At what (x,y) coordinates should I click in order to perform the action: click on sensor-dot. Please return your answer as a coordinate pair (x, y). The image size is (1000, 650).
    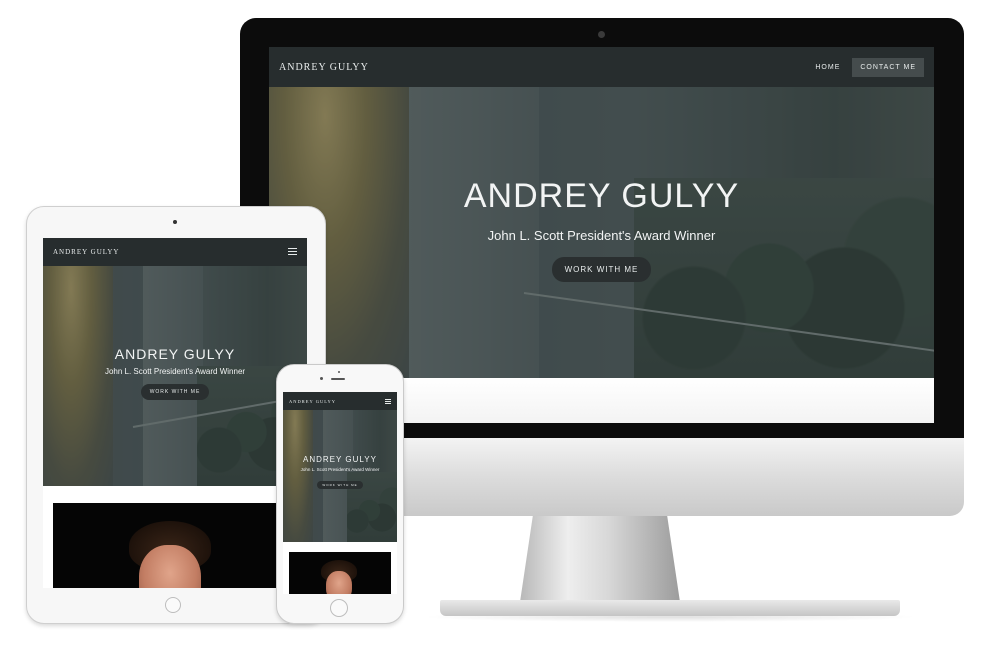
    Looking at the image, I should click on (321, 378).